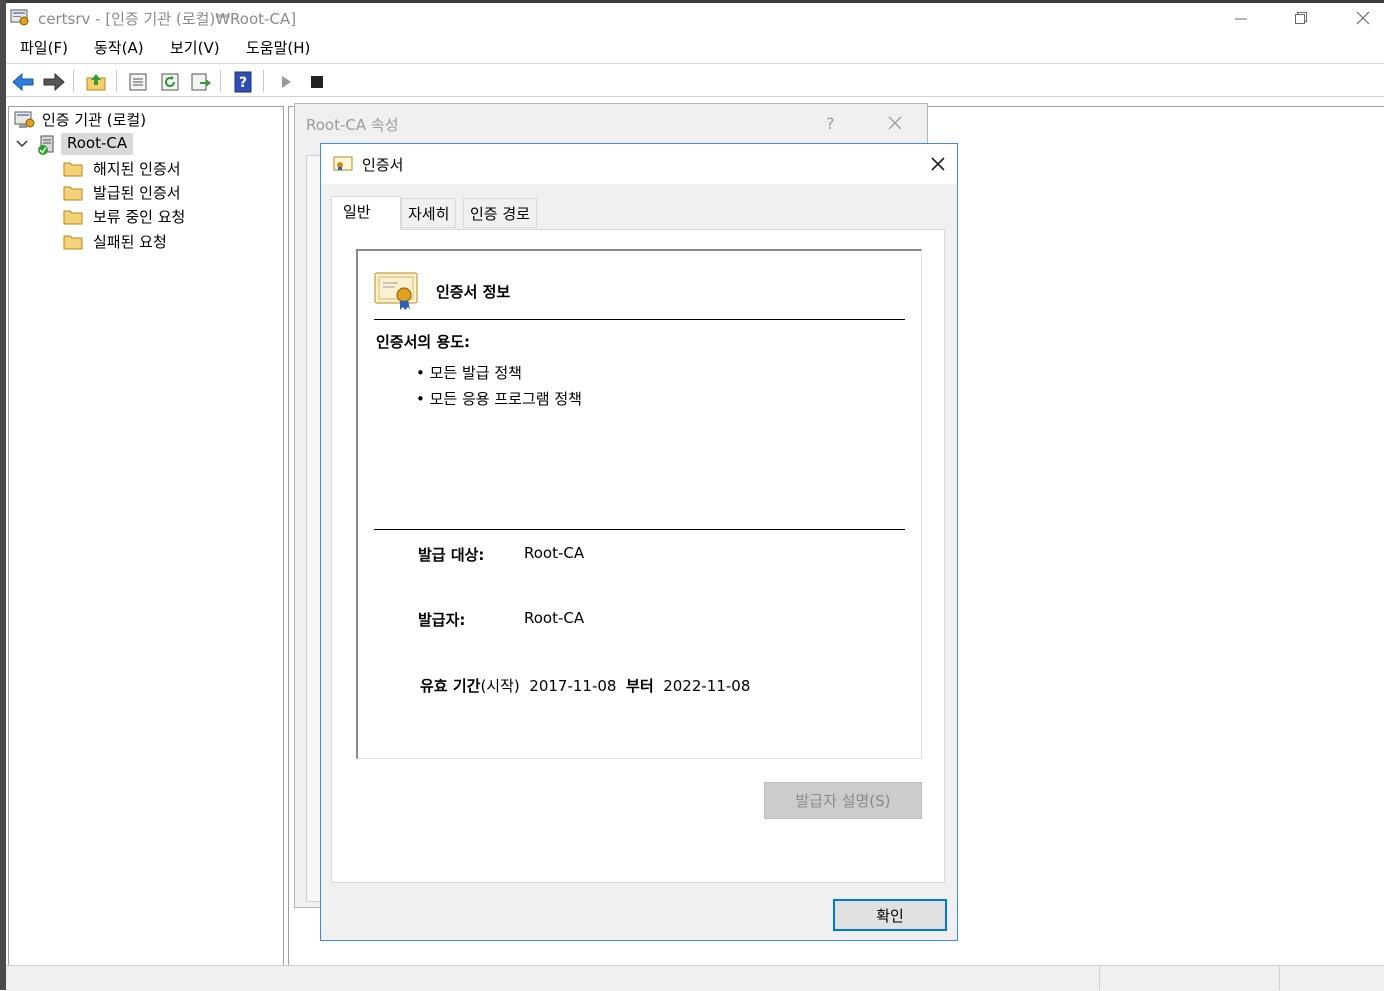 The image size is (1384, 991). Describe the element at coordinates (137, 192) in the screenshot. I see `tree-item-issued: 발급된 인증서` at that location.